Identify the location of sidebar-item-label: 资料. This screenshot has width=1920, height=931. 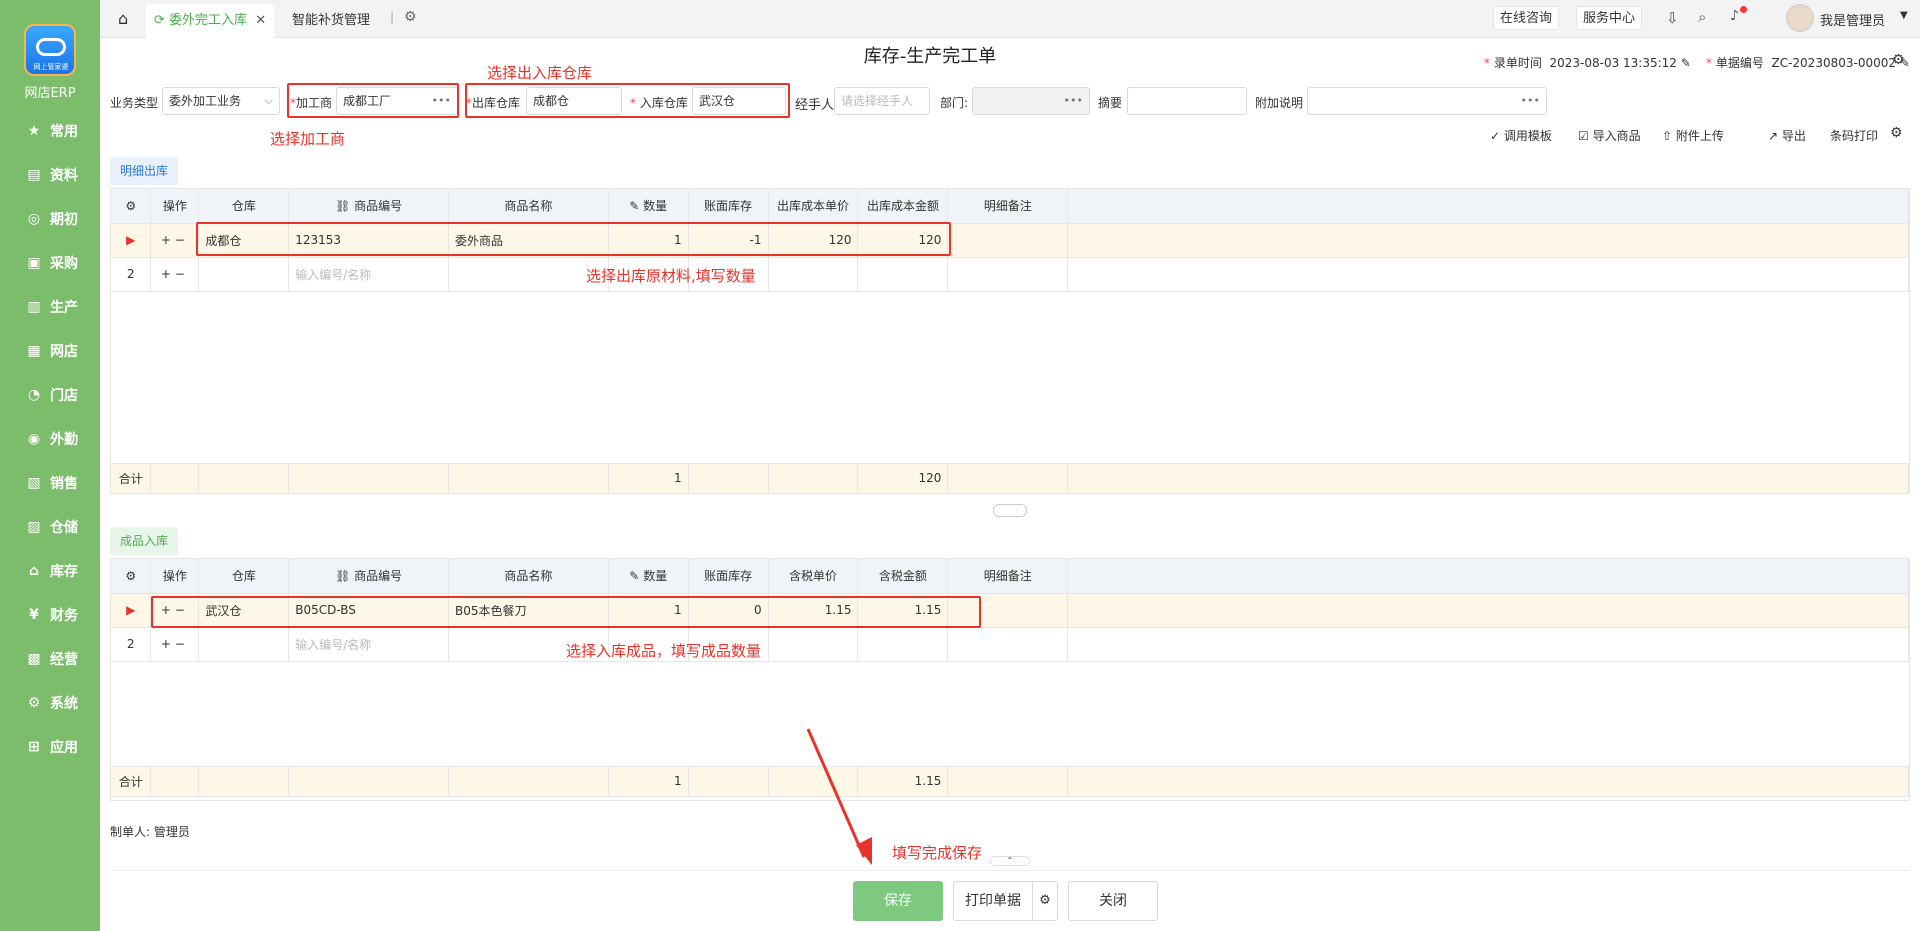
(64, 176).